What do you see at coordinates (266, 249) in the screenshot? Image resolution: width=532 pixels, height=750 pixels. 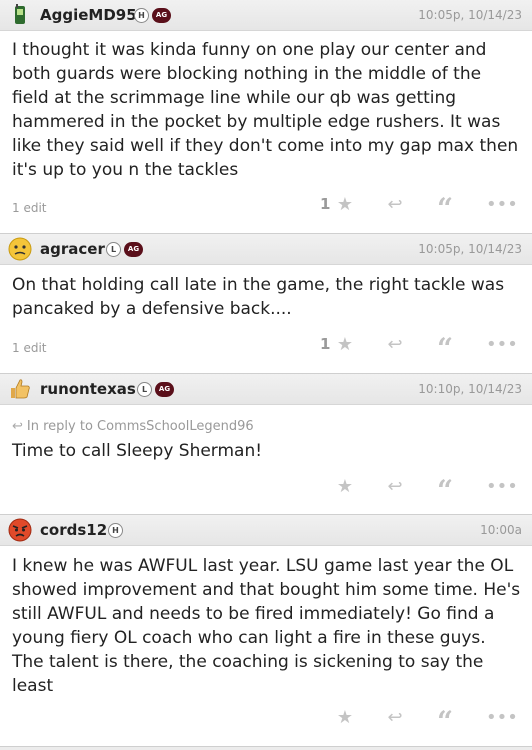 I see `post-header: agracer L AG 10:05p, 10/14/23` at bounding box center [266, 249].